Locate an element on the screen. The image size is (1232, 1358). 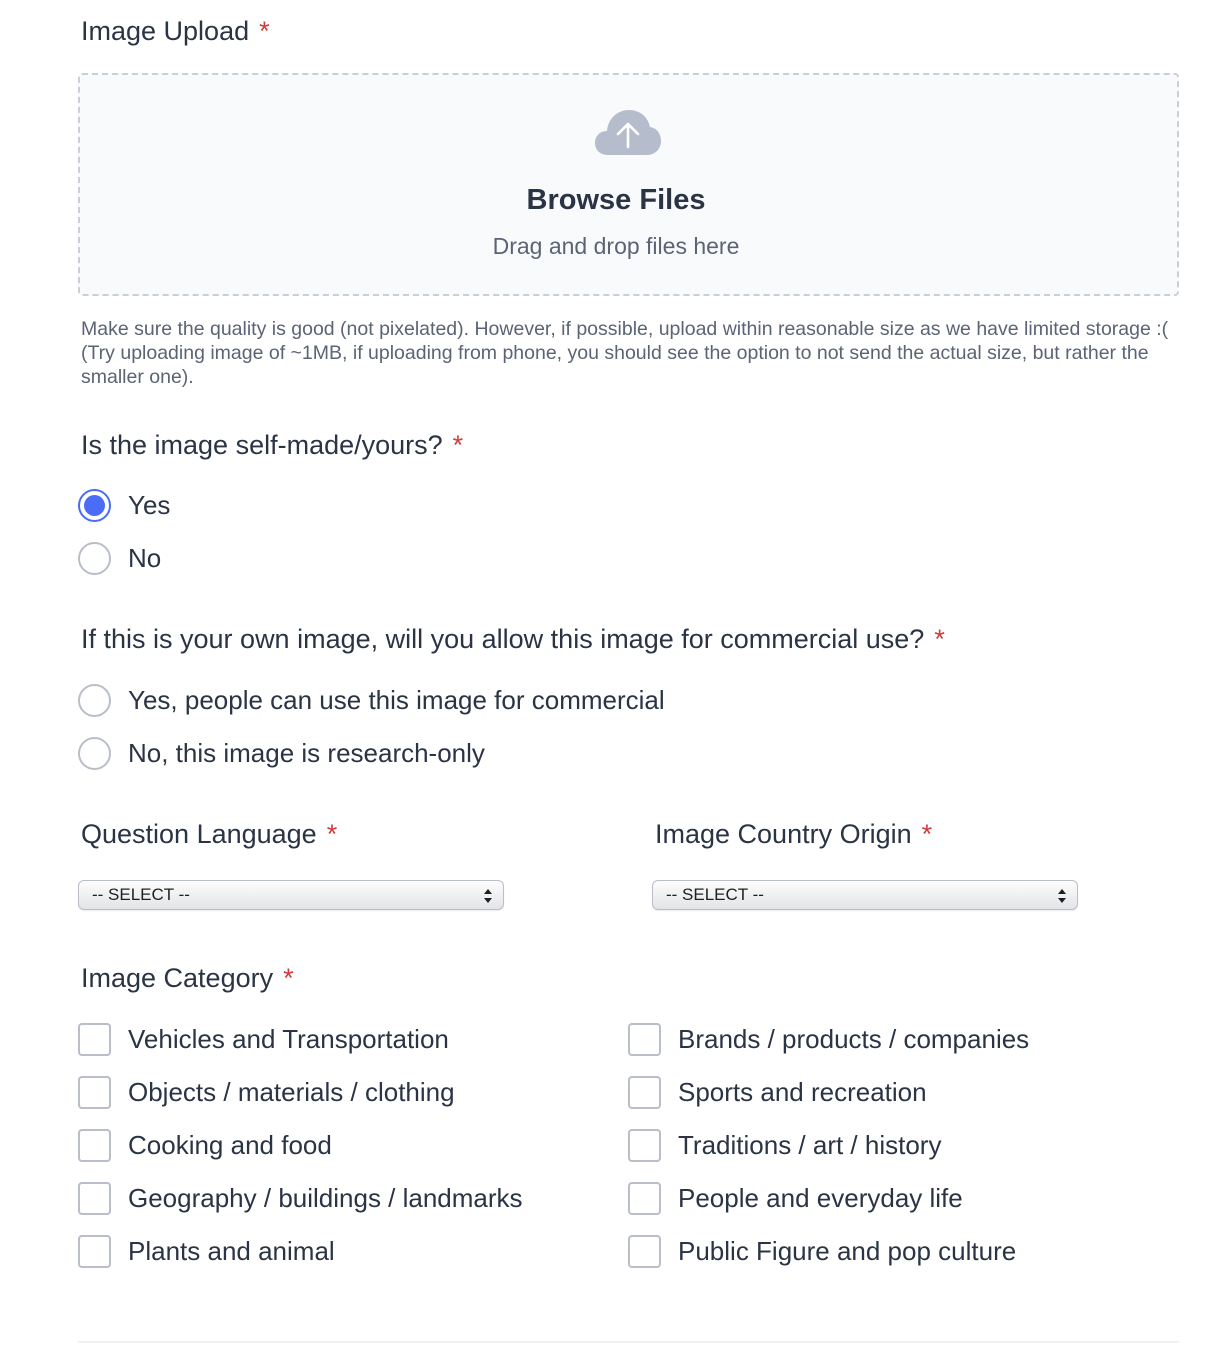
commercial-option-no: No, this image is research-only is located at coordinates (281, 753).